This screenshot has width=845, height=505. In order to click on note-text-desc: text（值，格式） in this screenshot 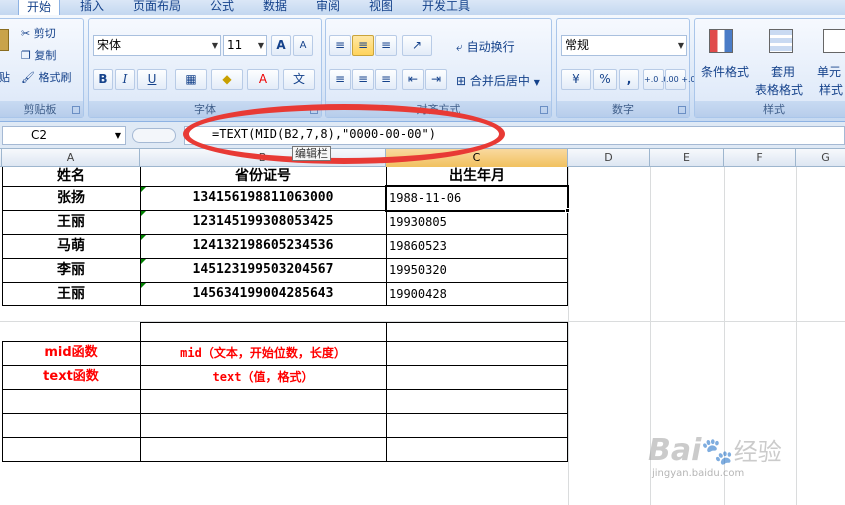, I will do `click(263, 377)`.